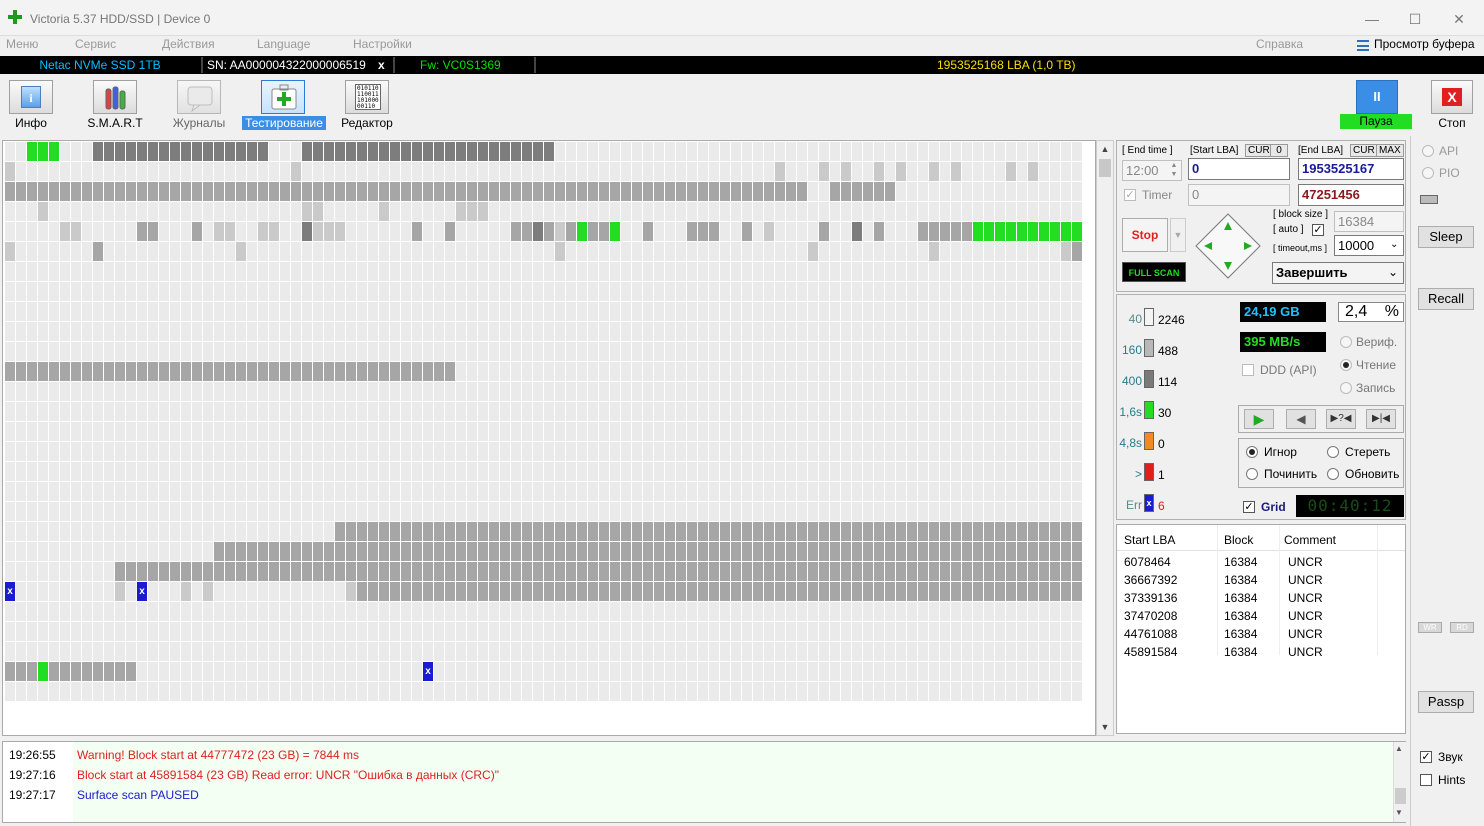  What do you see at coordinates (1446, 237) in the screenshot?
I see `sleep-button: Sleep` at bounding box center [1446, 237].